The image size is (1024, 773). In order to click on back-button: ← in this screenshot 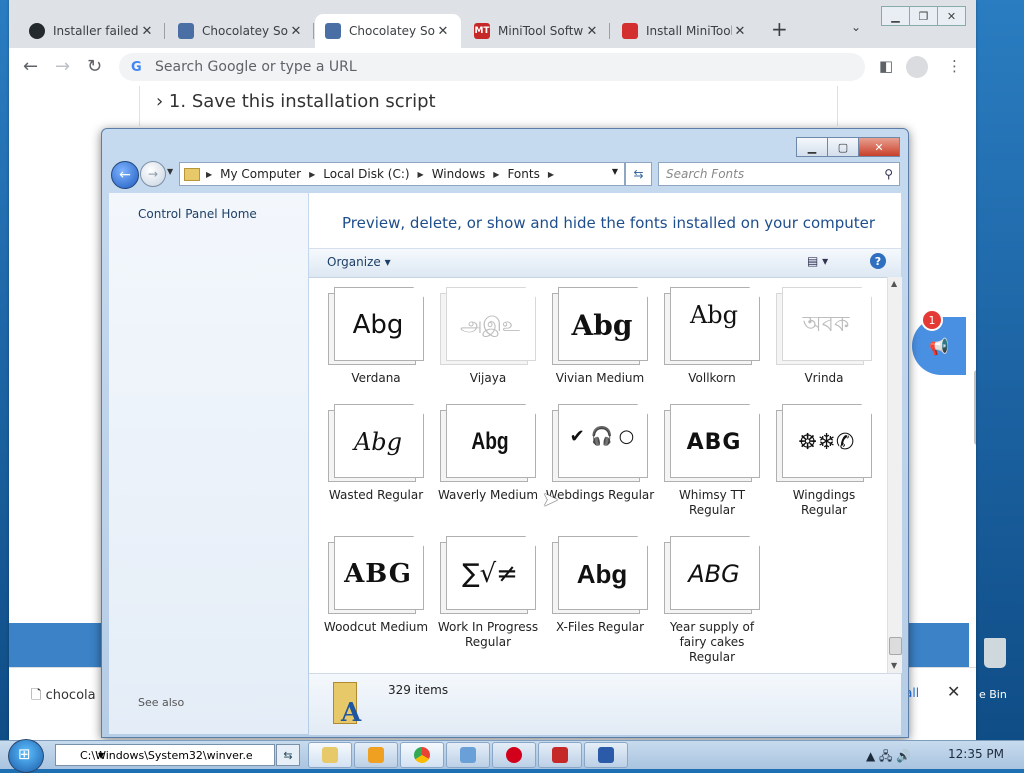, I will do `click(125, 175)`.